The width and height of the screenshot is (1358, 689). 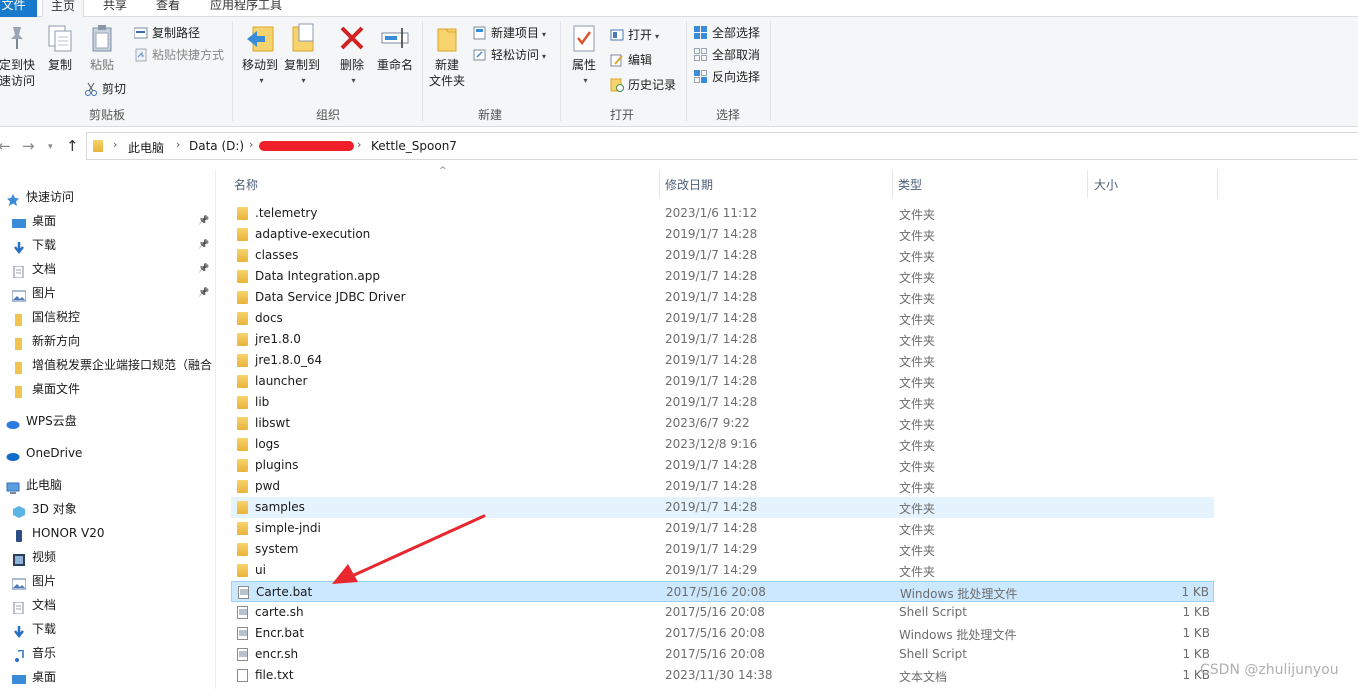 I want to click on file-name: launcher, so click(x=281, y=381).